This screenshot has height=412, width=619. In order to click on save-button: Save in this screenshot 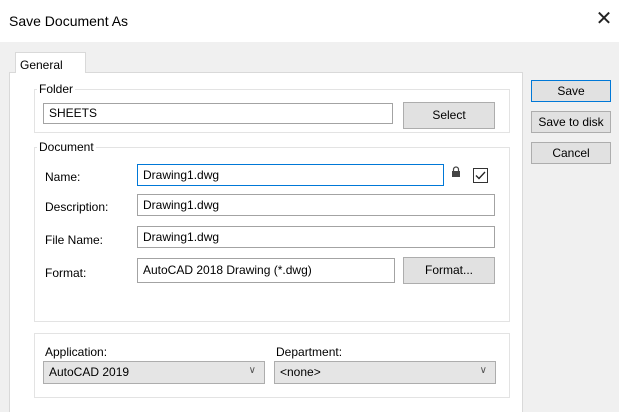, I will do `click(571, 91)`.